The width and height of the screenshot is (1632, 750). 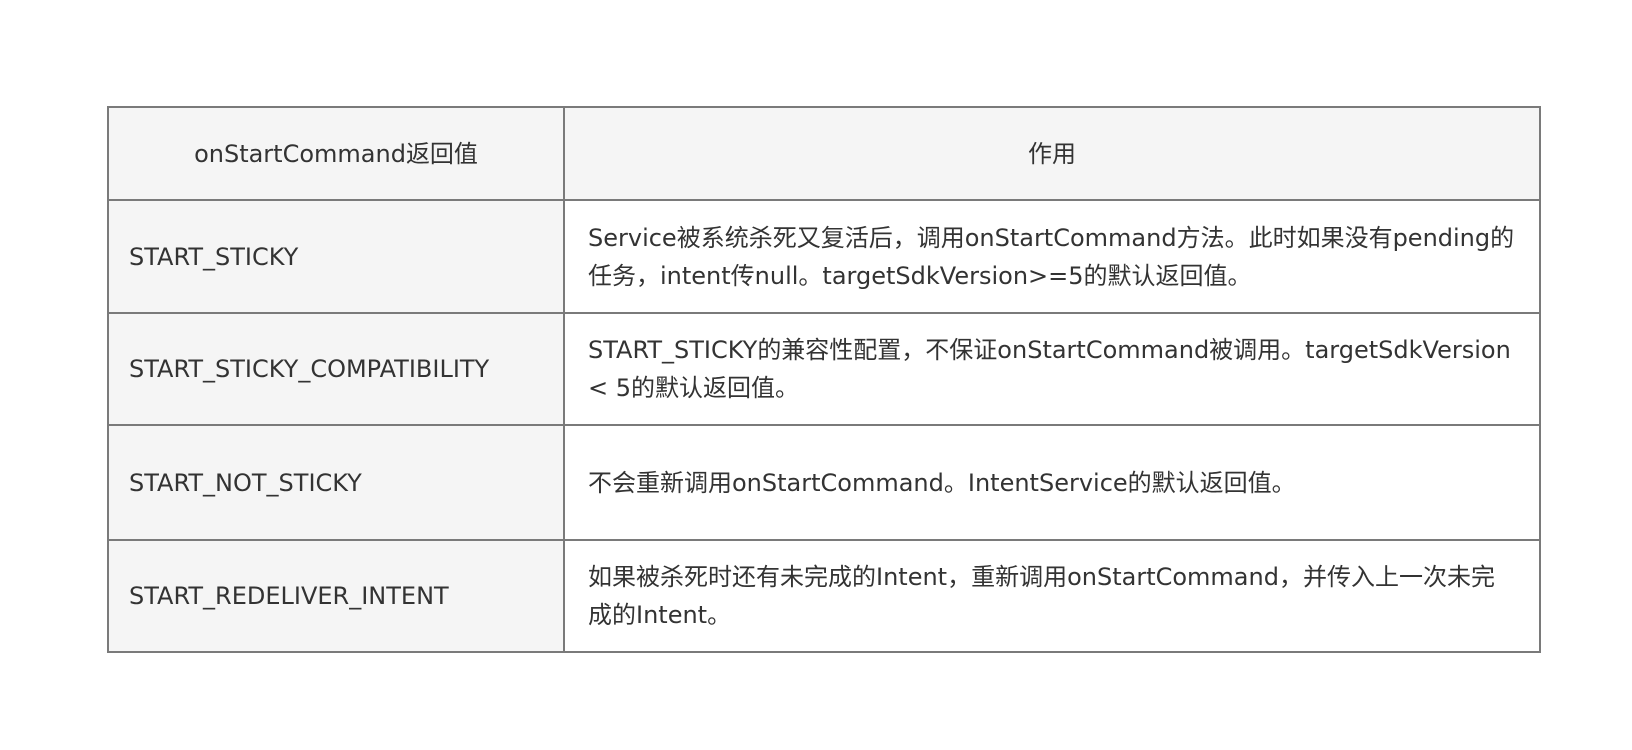 I want to click on return-value-name: START_NOT_STICKY, so click(x=336, y=482).